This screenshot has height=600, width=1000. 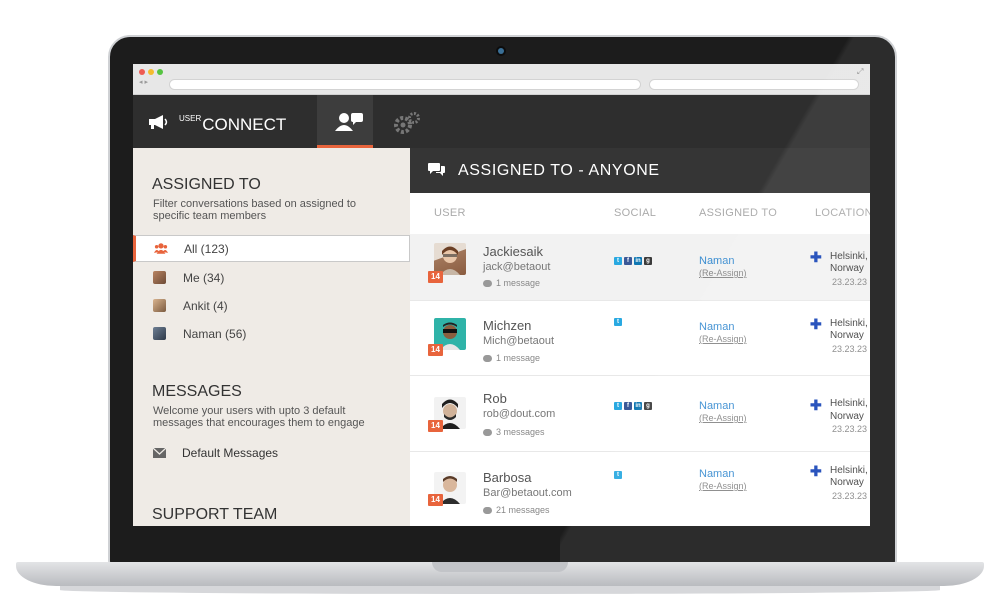 I want to click on user-email: Mich@betaout, so click(x=519, y=341).